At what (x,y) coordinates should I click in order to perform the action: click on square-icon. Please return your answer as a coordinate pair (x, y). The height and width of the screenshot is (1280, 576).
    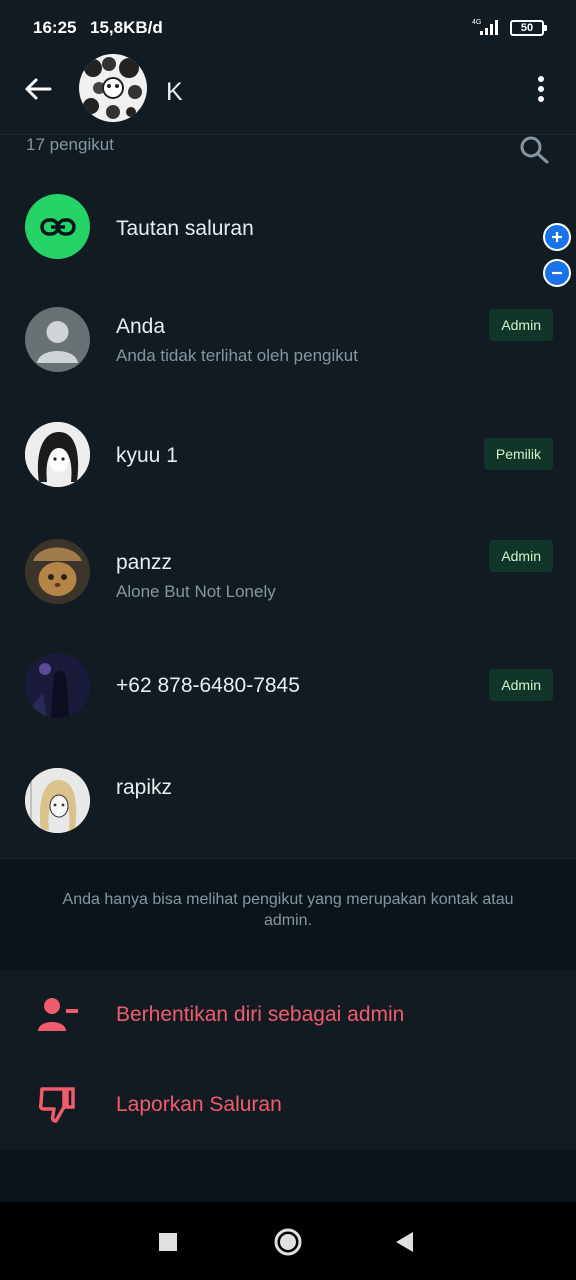
    Looking at the image, I should click on (168, 1242).